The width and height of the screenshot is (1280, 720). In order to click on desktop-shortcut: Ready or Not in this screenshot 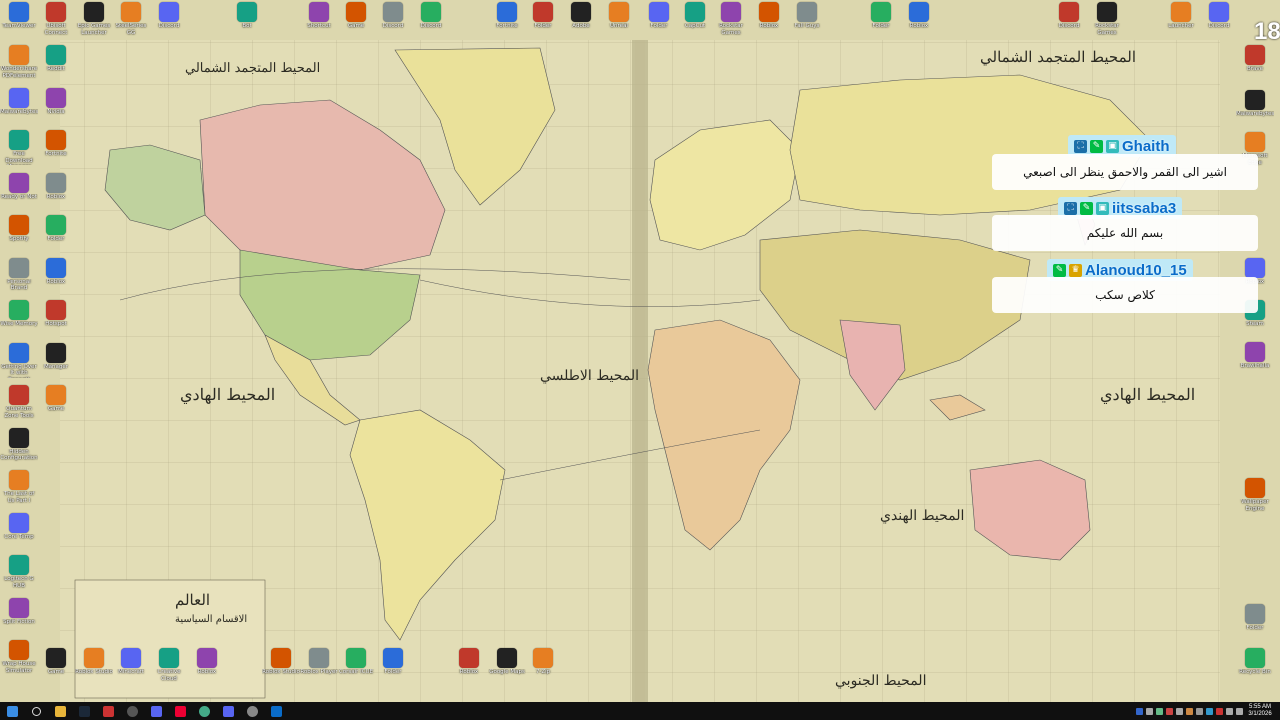, I will do `click(19, 192)`.